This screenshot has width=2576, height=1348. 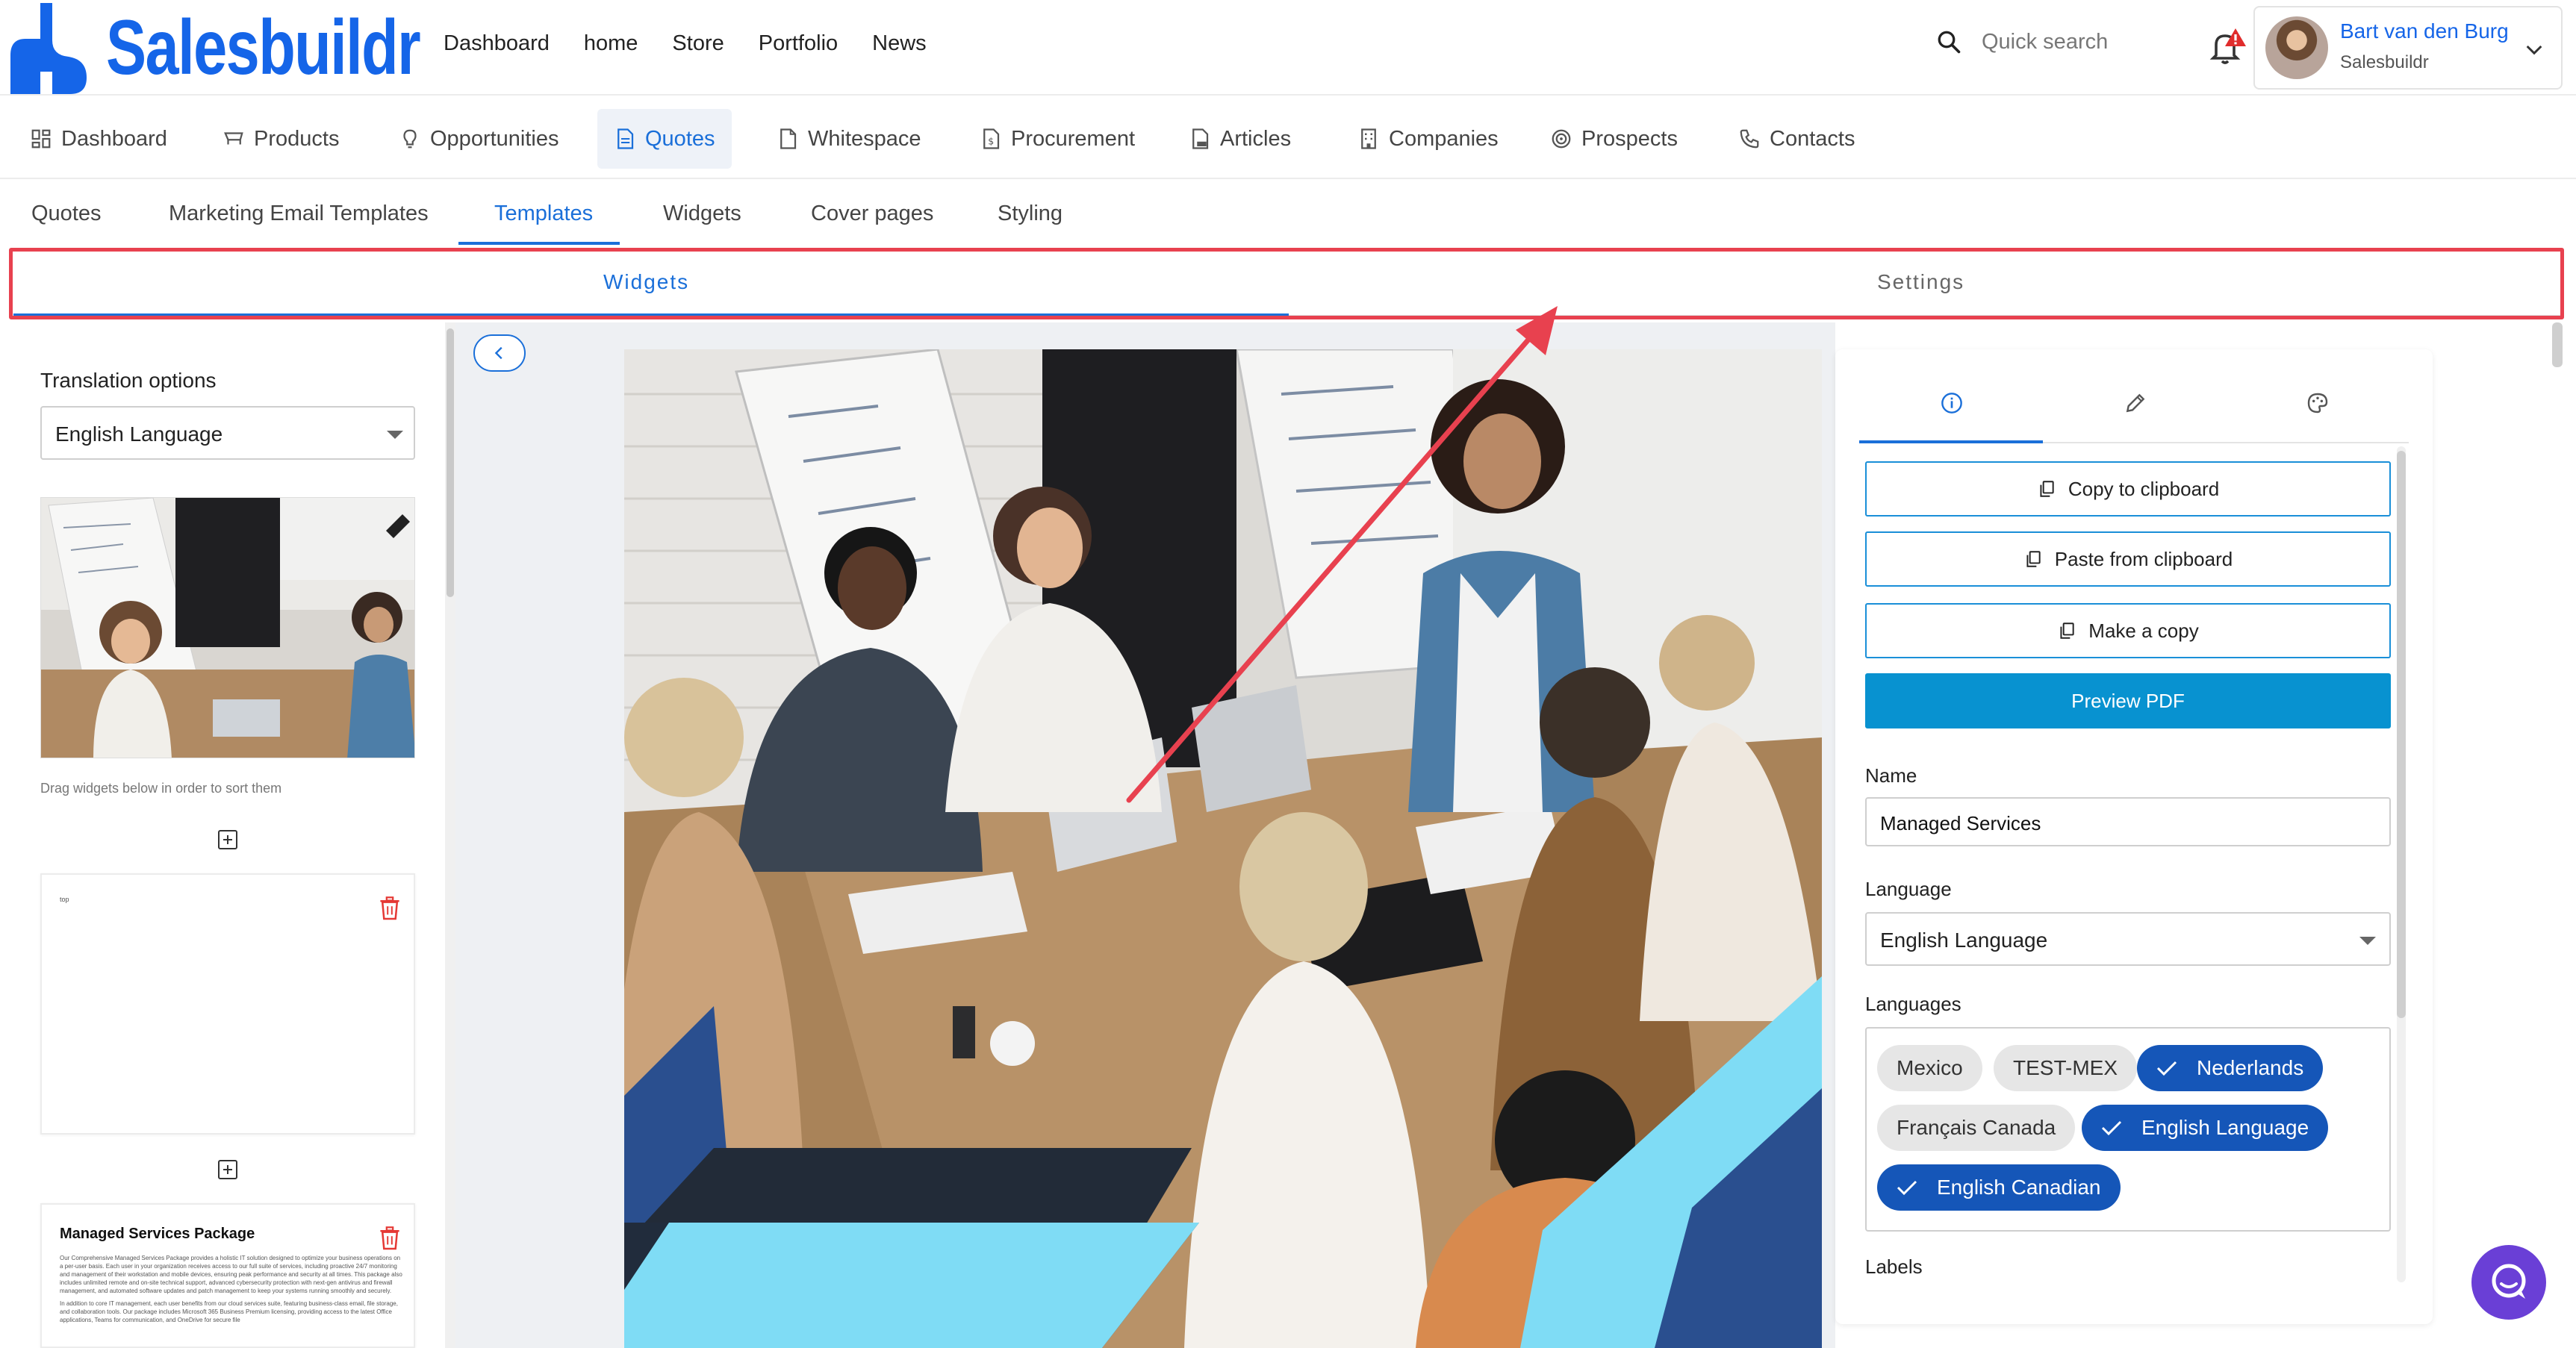 I want to click on language-select-value: English Language, so click(x=1964, y=940).